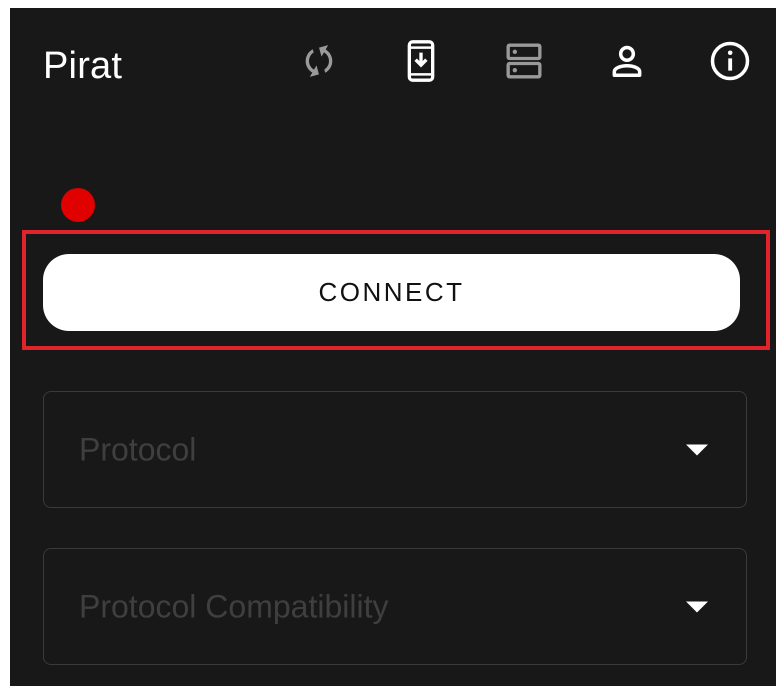  I want to click on app-title: Pirat, so click(83, 66).